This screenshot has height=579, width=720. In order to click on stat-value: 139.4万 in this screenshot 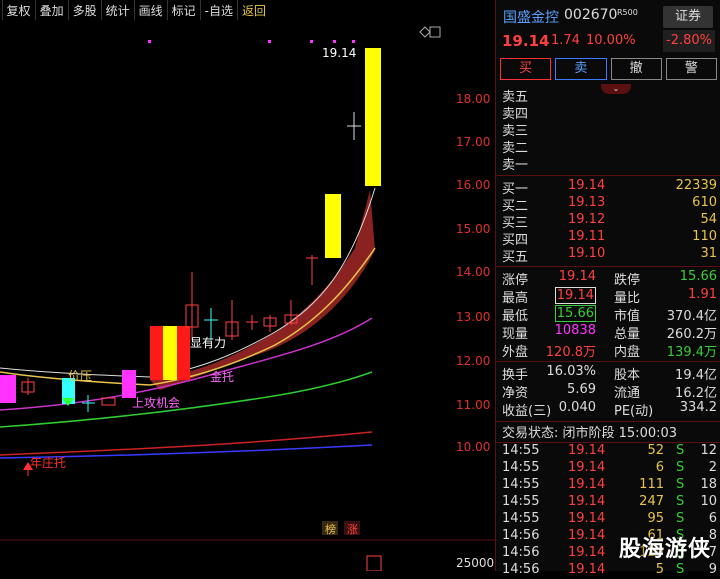, I will do `click(691, 352)`.